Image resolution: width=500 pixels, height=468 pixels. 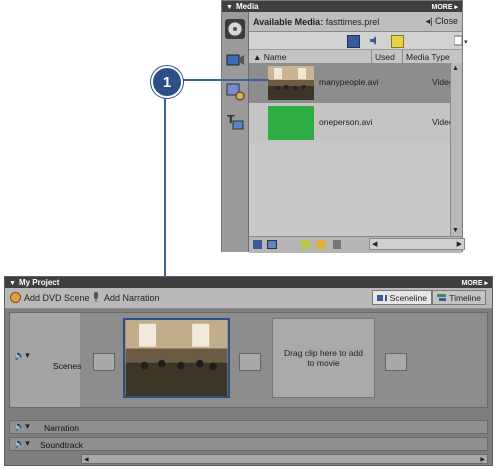 I want to click on narration-label: Narration, so click(x=61, y=428).